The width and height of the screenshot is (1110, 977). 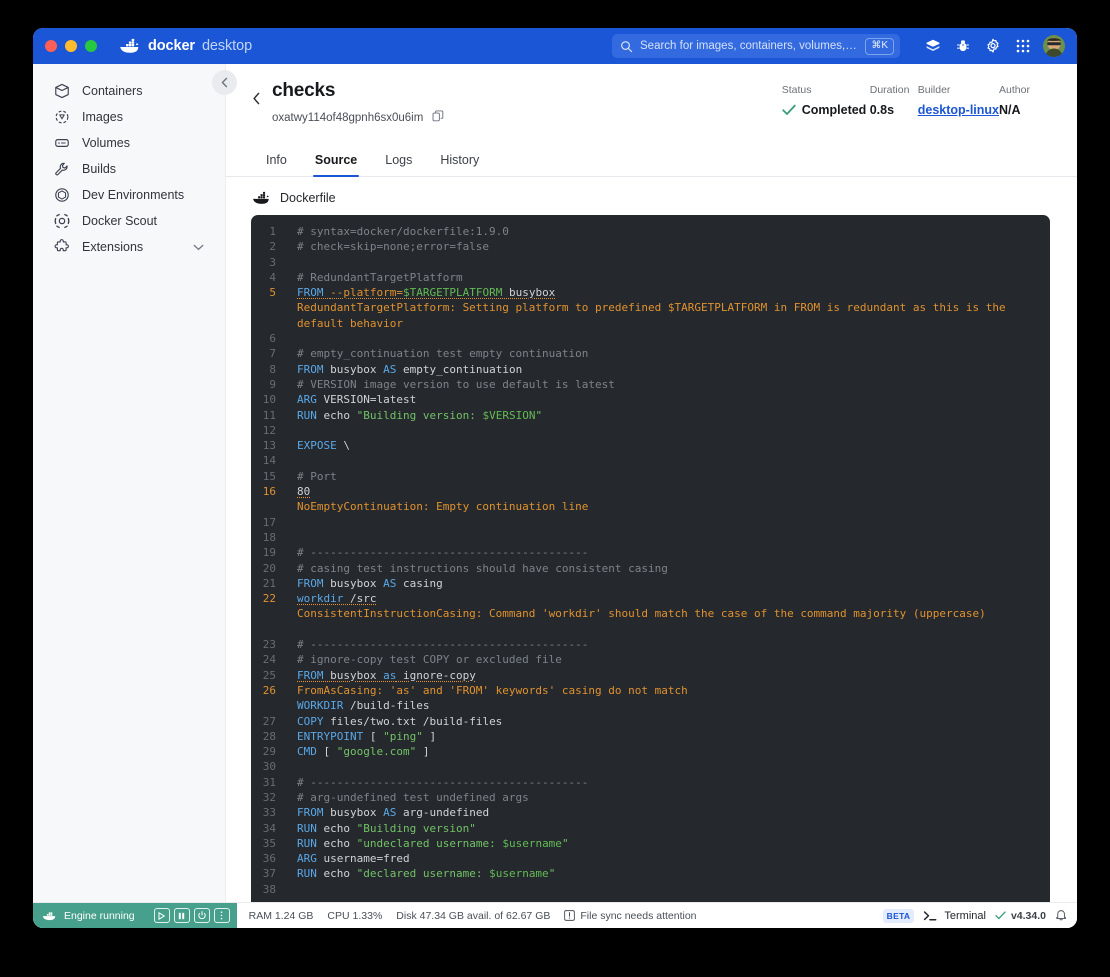 What do you see at coordinates (263, 506) in the screenshot?
I see `line-number-blank` at bounding box center [263, 506].